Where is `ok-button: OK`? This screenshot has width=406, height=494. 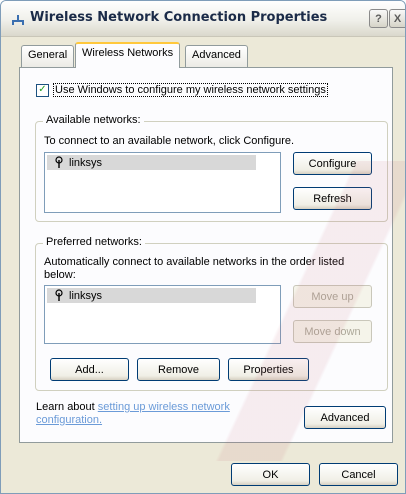
ok-button: OK is located at coordinates (270, 474).